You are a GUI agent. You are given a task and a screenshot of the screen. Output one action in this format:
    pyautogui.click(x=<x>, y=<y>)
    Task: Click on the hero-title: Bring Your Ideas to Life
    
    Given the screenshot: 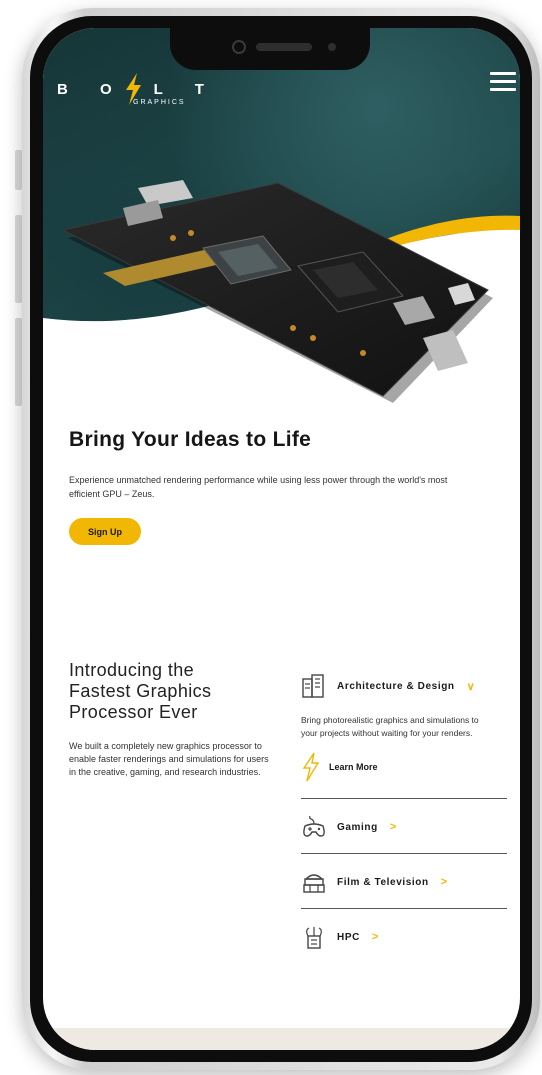 What is the action you would take?
    pyautogui.click(x=190, y=439)
    